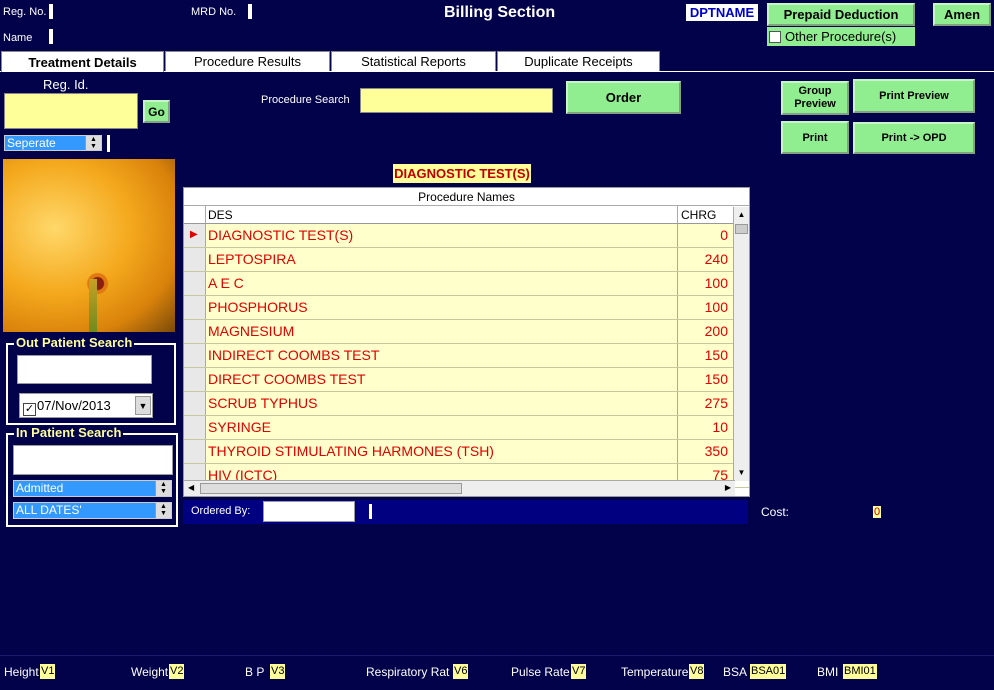 This screenshot has height=690, width=994. I want to click on table-row: PHOSPHORUS 100, so click(466, 308).